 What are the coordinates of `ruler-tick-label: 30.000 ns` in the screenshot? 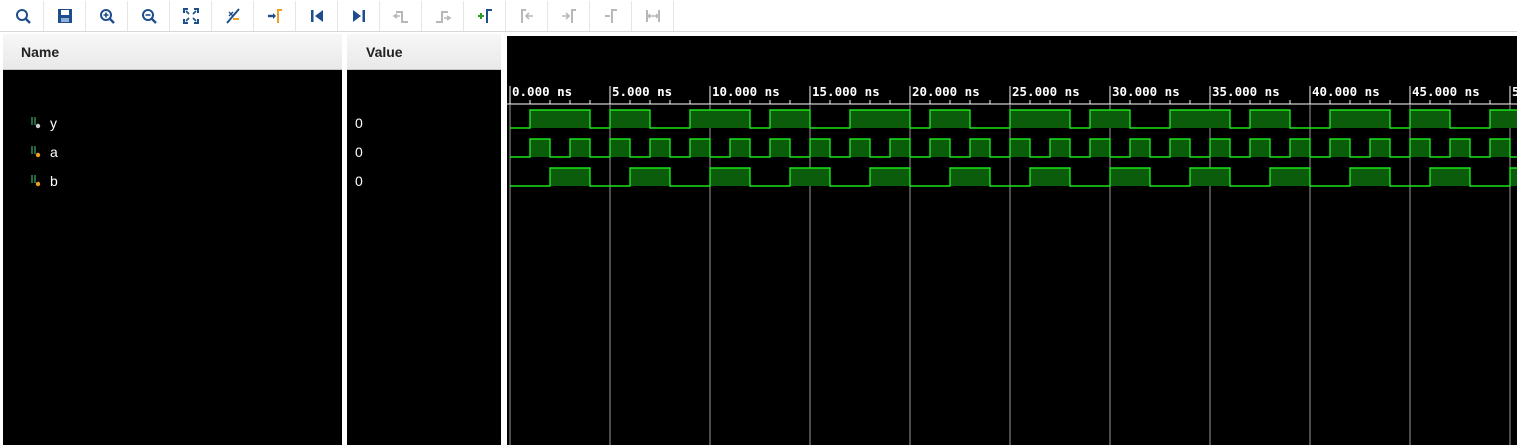 It's located at (1146, 91).